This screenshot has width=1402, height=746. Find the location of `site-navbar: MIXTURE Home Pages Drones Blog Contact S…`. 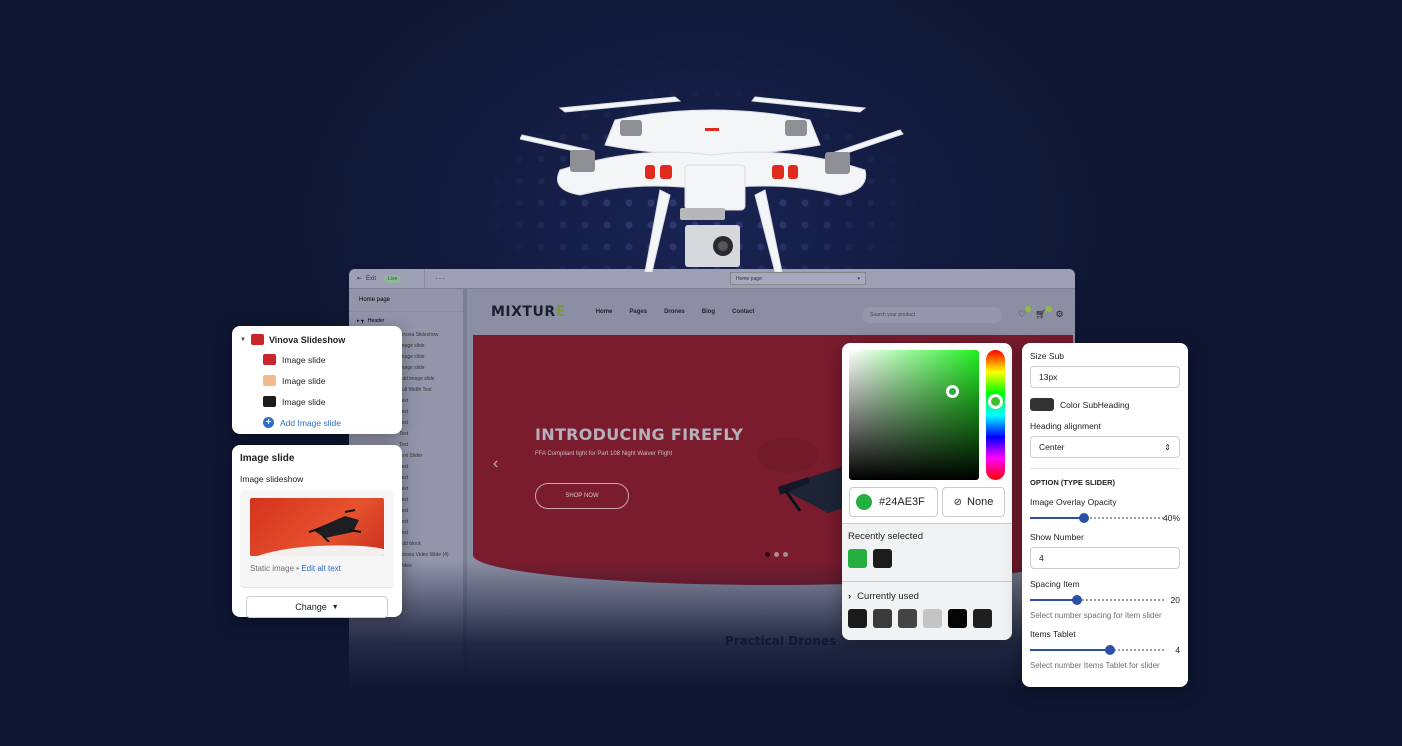

site-navbar: MIXTURE Home Pages Drones Blog Contact S… is located at coordinates (774, 312).